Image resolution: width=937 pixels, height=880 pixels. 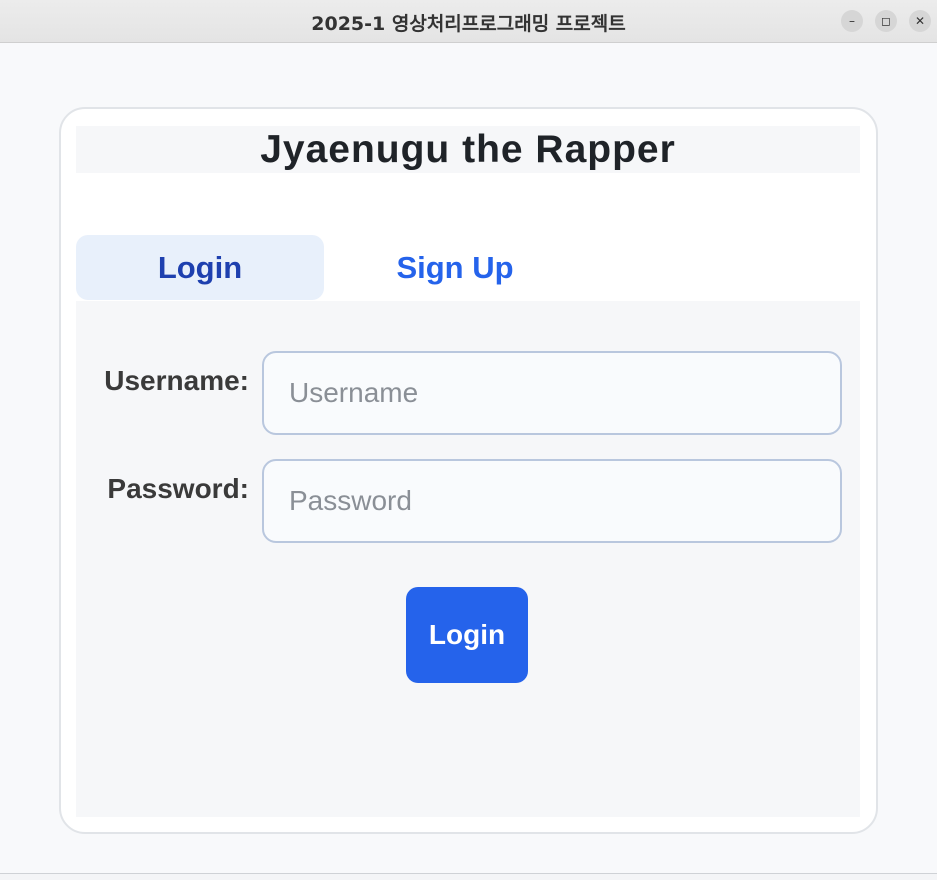 I want to click on minimize-icon: –, so click(x=852, y=21).